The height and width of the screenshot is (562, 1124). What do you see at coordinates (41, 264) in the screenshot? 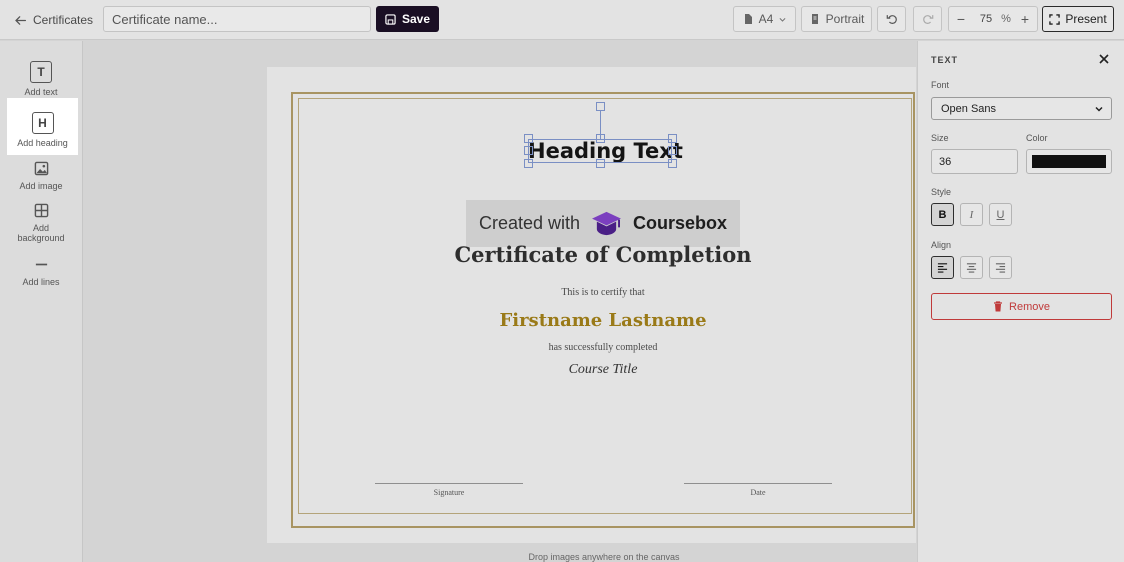
I see `line-icon` at bounding box center [41, 264].